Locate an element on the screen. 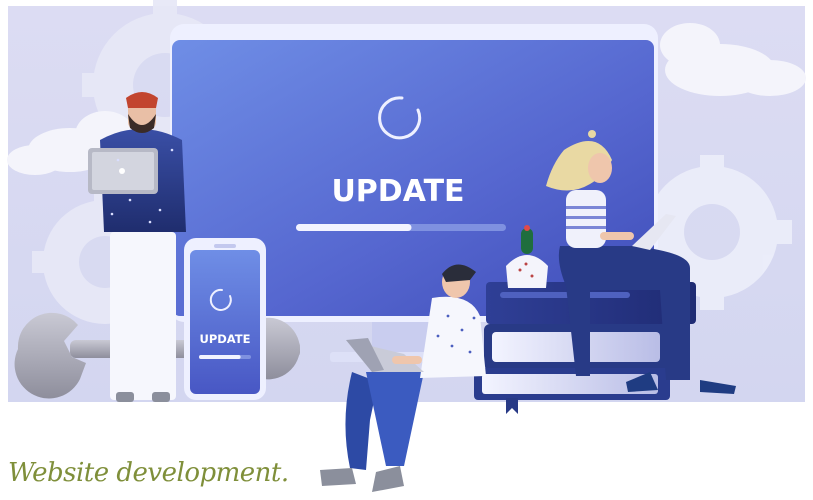 The image size is (813, 500). phone is located at coordinates (225, 319).